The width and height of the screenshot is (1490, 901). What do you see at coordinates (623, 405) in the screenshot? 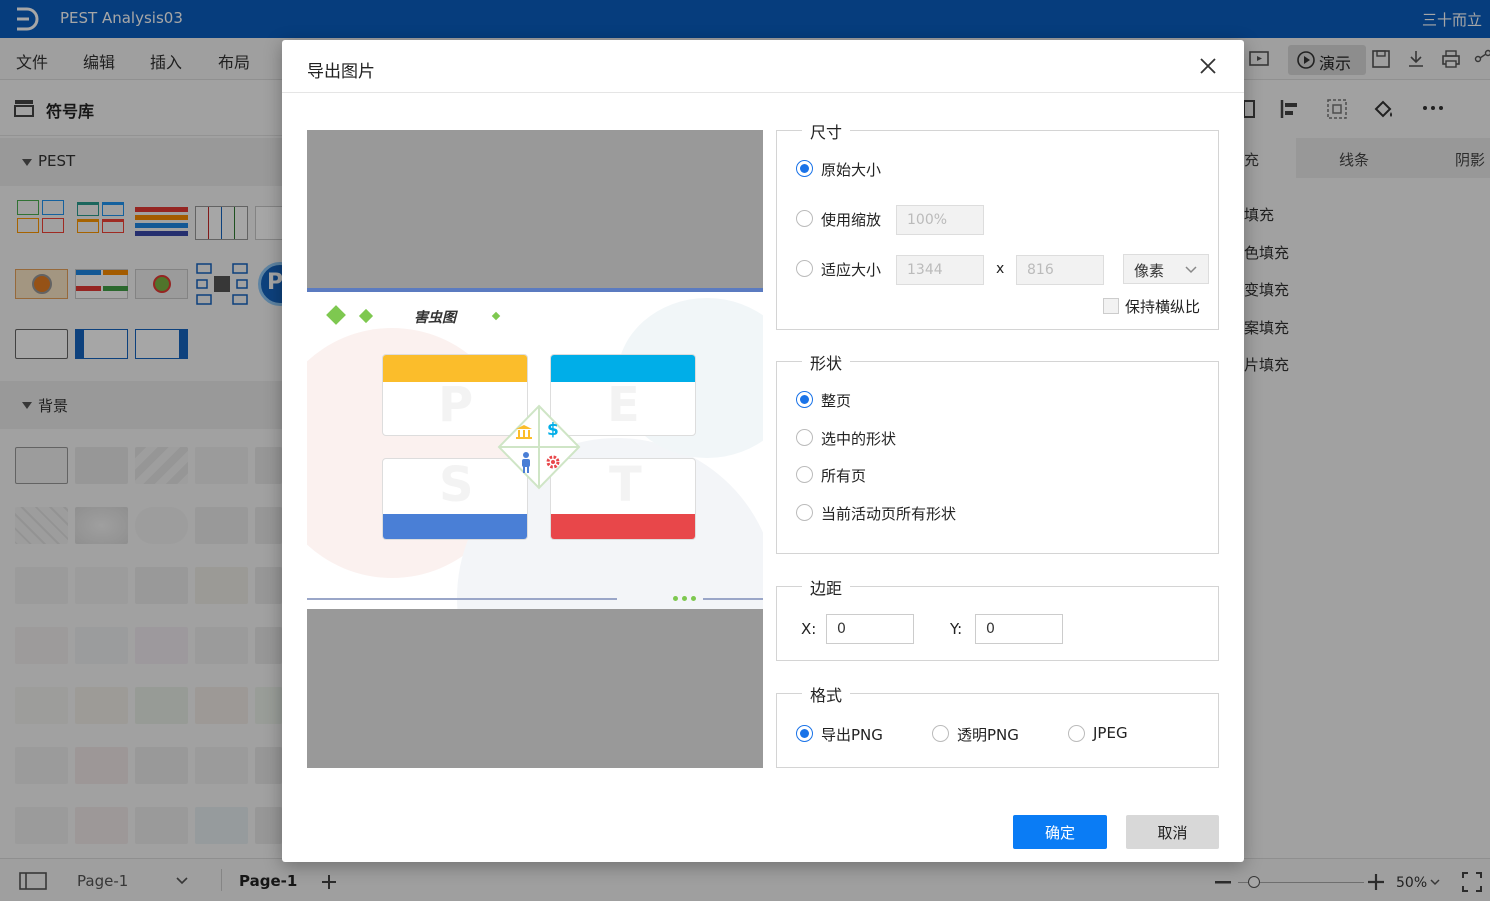
I see `card-letter: E` at bounding box center [623, 405].